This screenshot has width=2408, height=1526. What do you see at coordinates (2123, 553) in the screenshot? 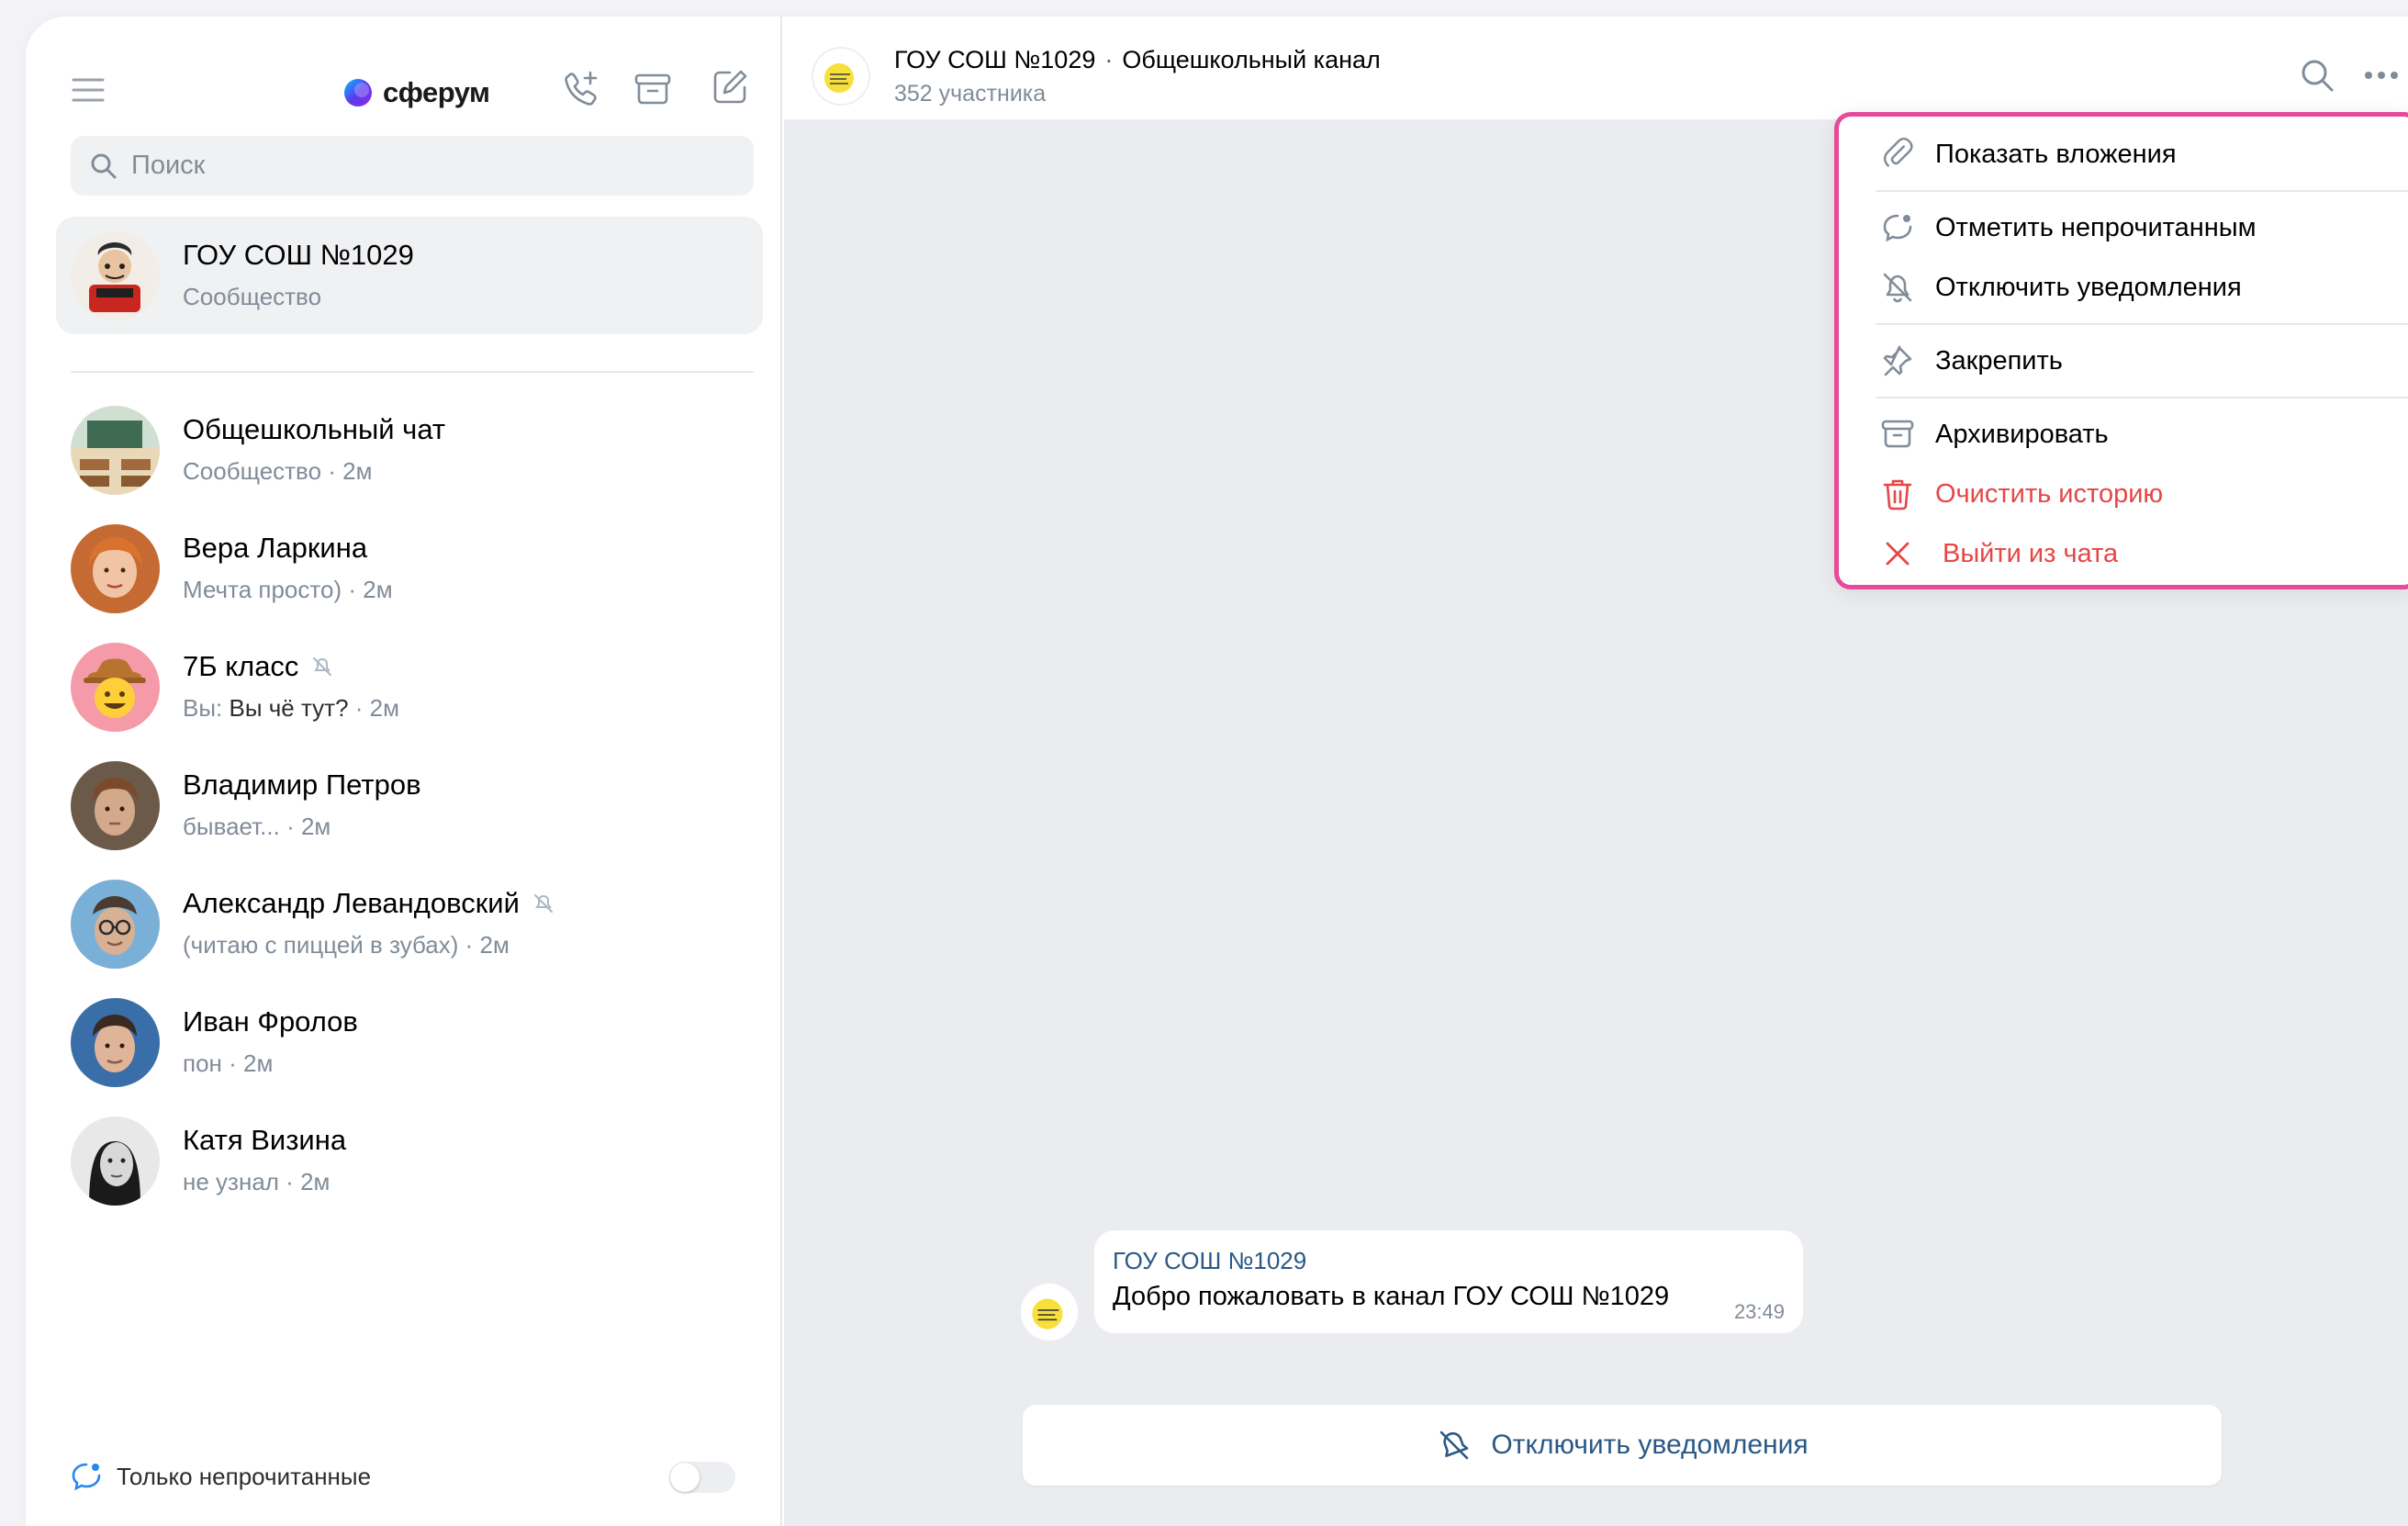
I see `menu-item-leave-chat: Выйти из чата` at bounding box center [2123, 553].